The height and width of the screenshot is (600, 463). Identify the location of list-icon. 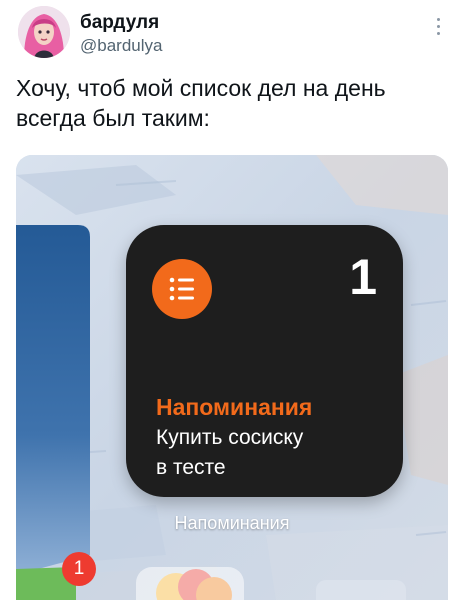
(182, 289).